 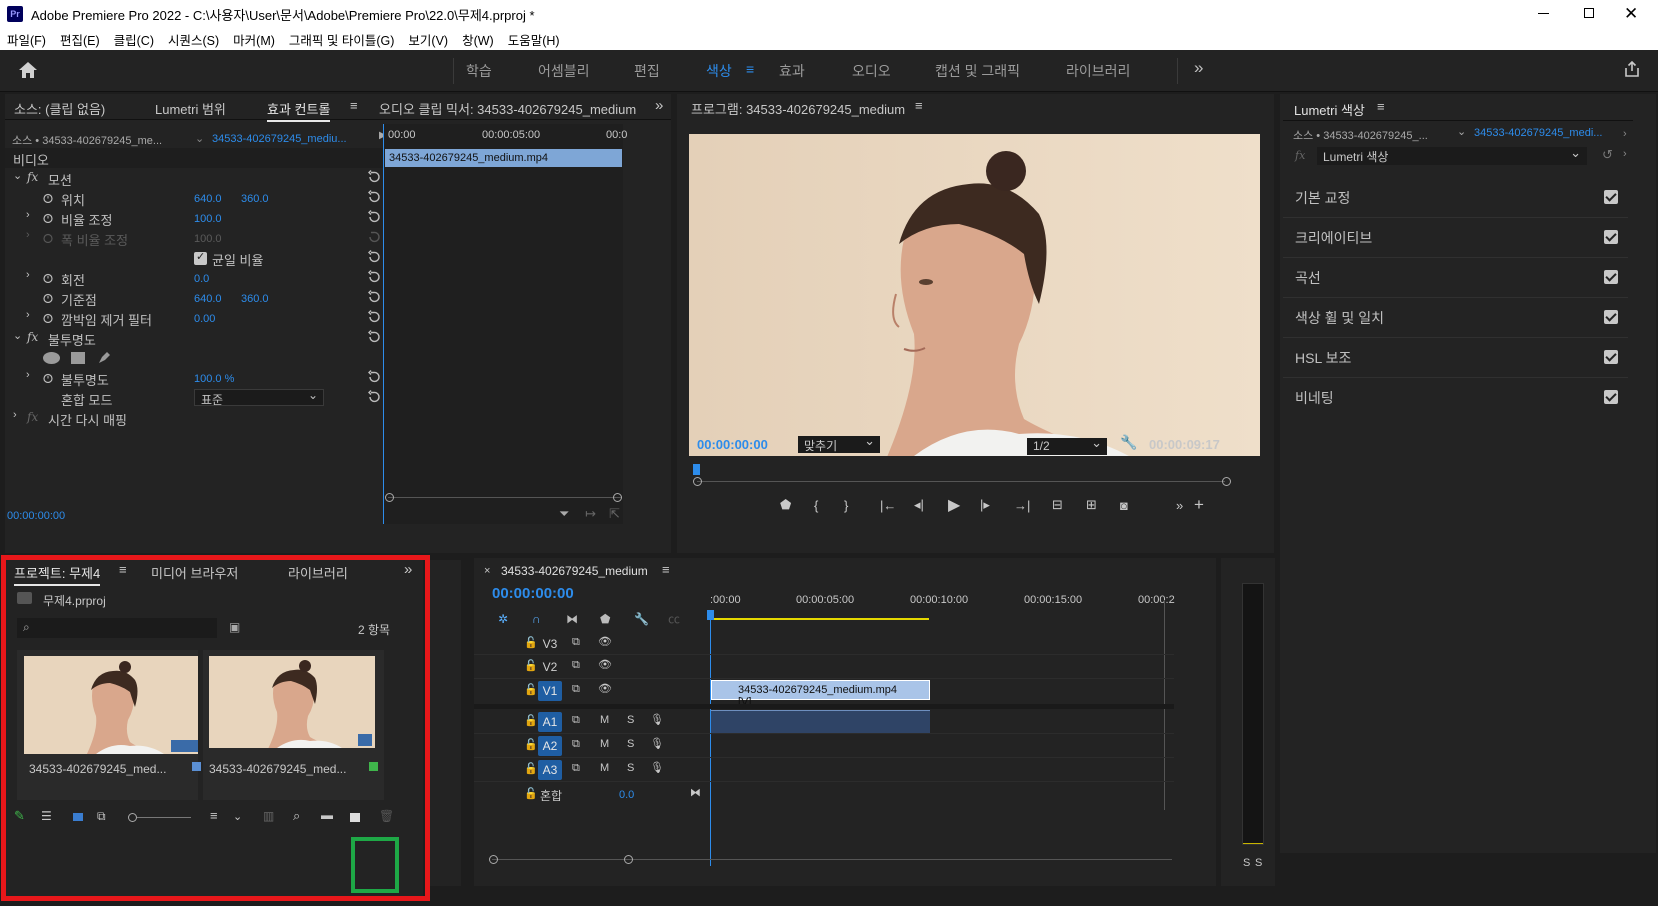 I want to click on track-divider, so click(x=824, y=706).